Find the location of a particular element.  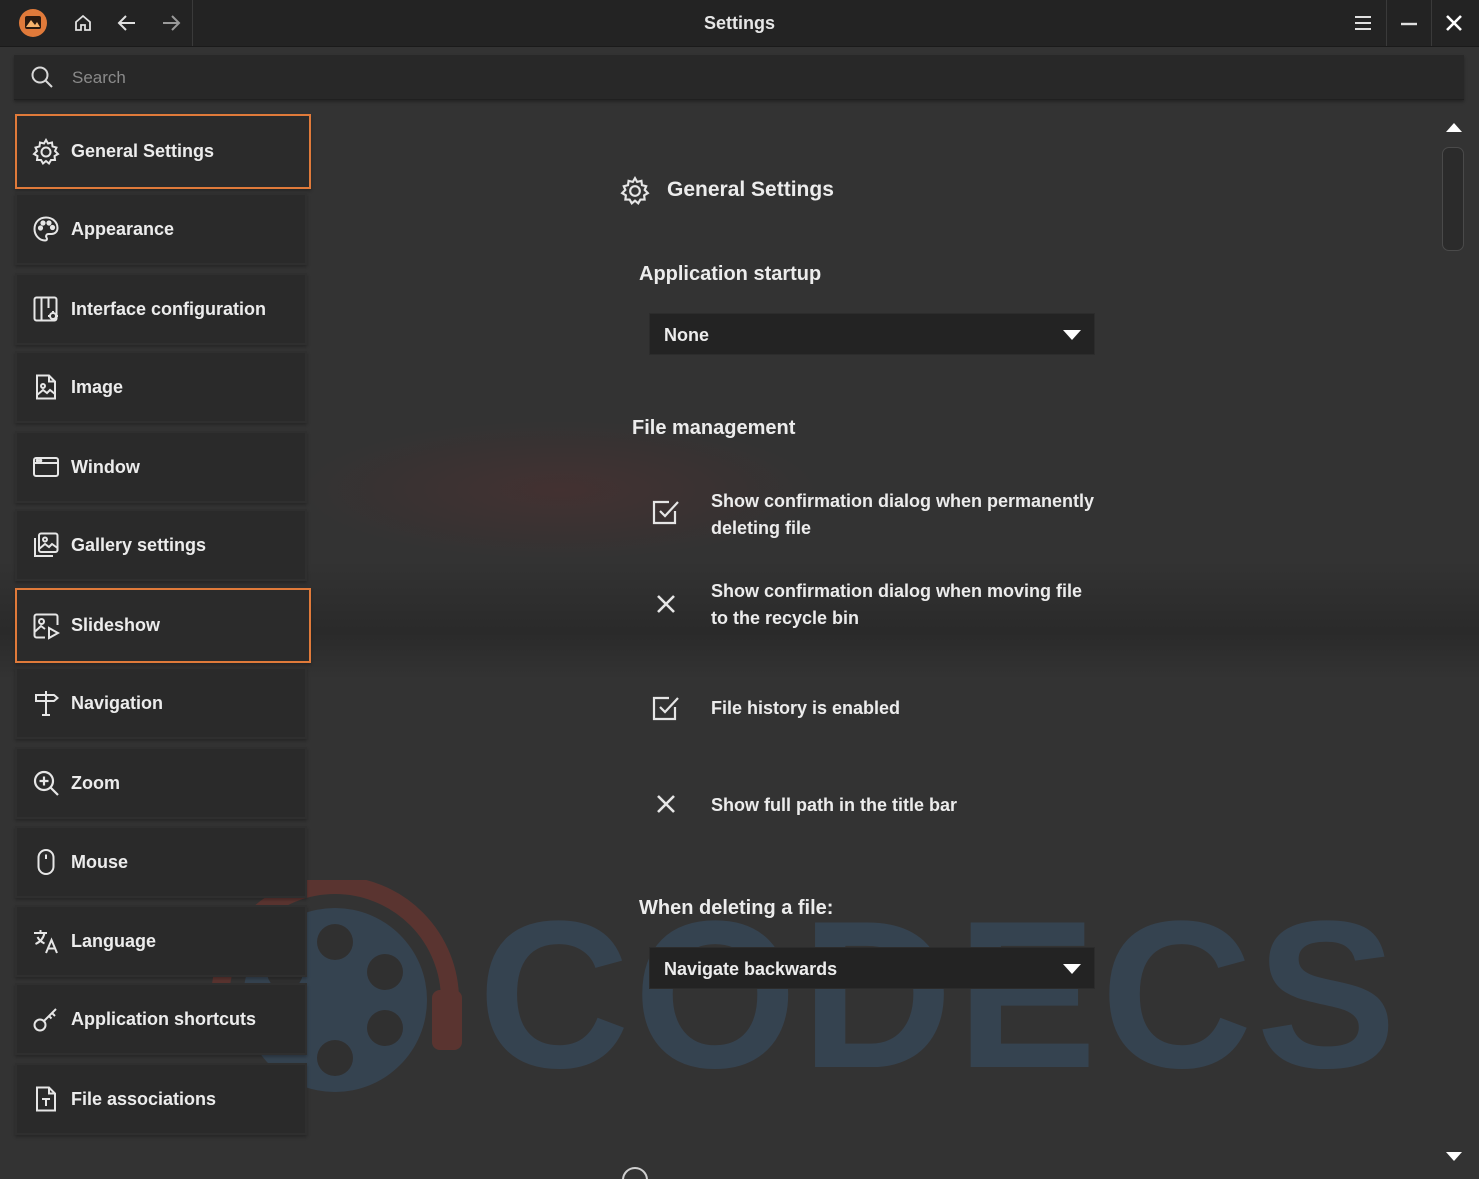

file-link-icon is located at coordinates (46, 1099).